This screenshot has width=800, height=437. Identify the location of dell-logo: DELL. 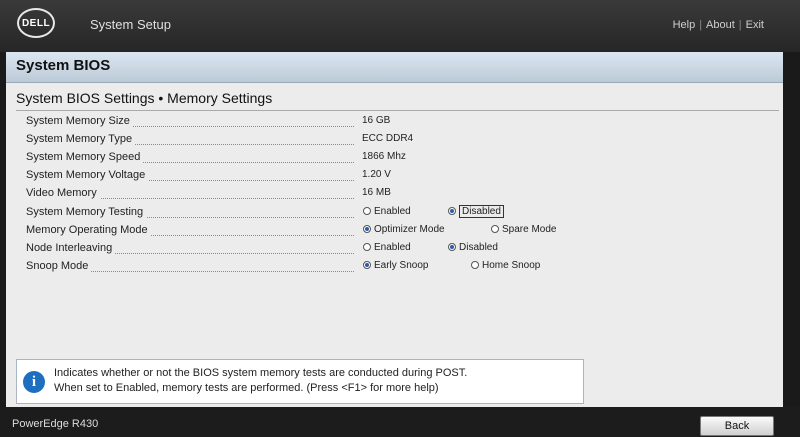
(36, 23).